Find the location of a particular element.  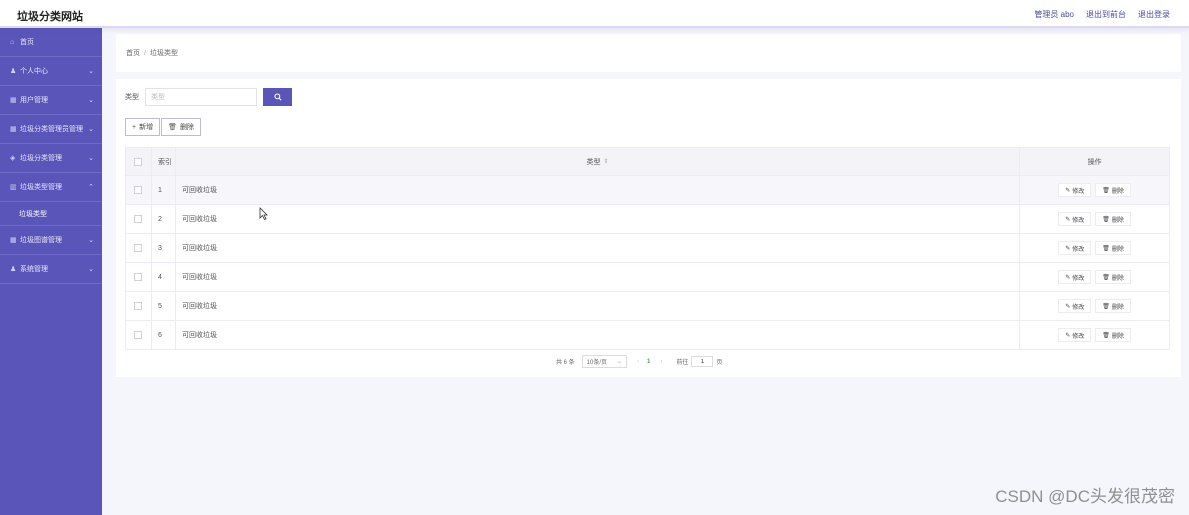

chart-icon: ▥ is located at coordinates (13, 187).